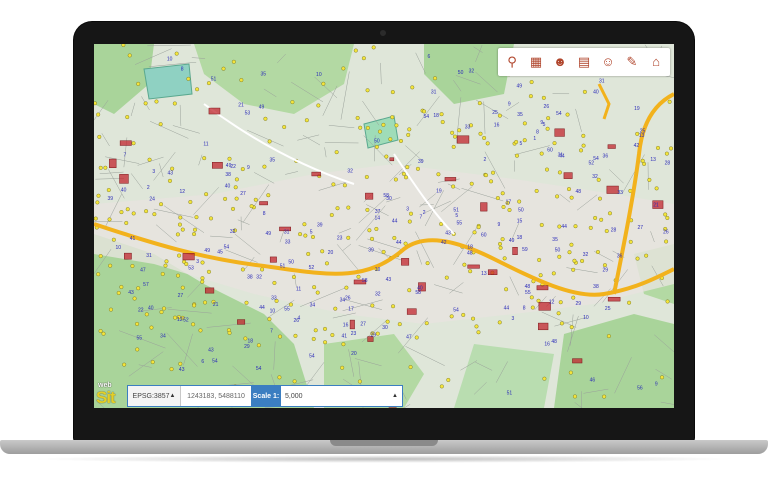  I want to click on user-edit-tool-button: ☺, so click(608, 61).